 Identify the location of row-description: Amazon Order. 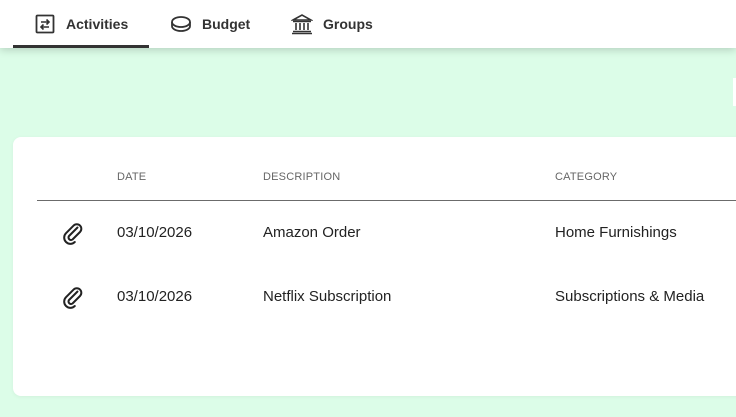
(312, 232).